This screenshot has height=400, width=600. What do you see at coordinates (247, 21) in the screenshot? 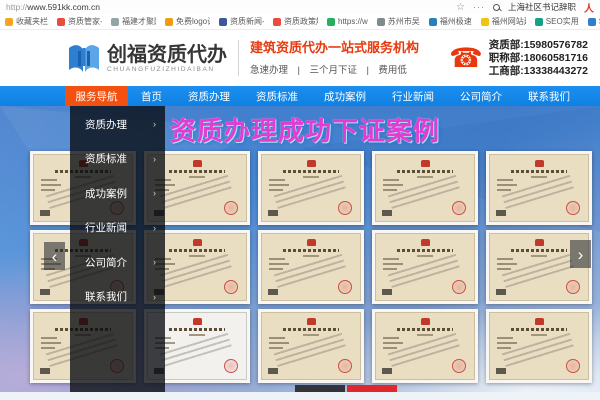
I see `bookmark-label: 资质新闻-资` at bounding box center [247, 21].